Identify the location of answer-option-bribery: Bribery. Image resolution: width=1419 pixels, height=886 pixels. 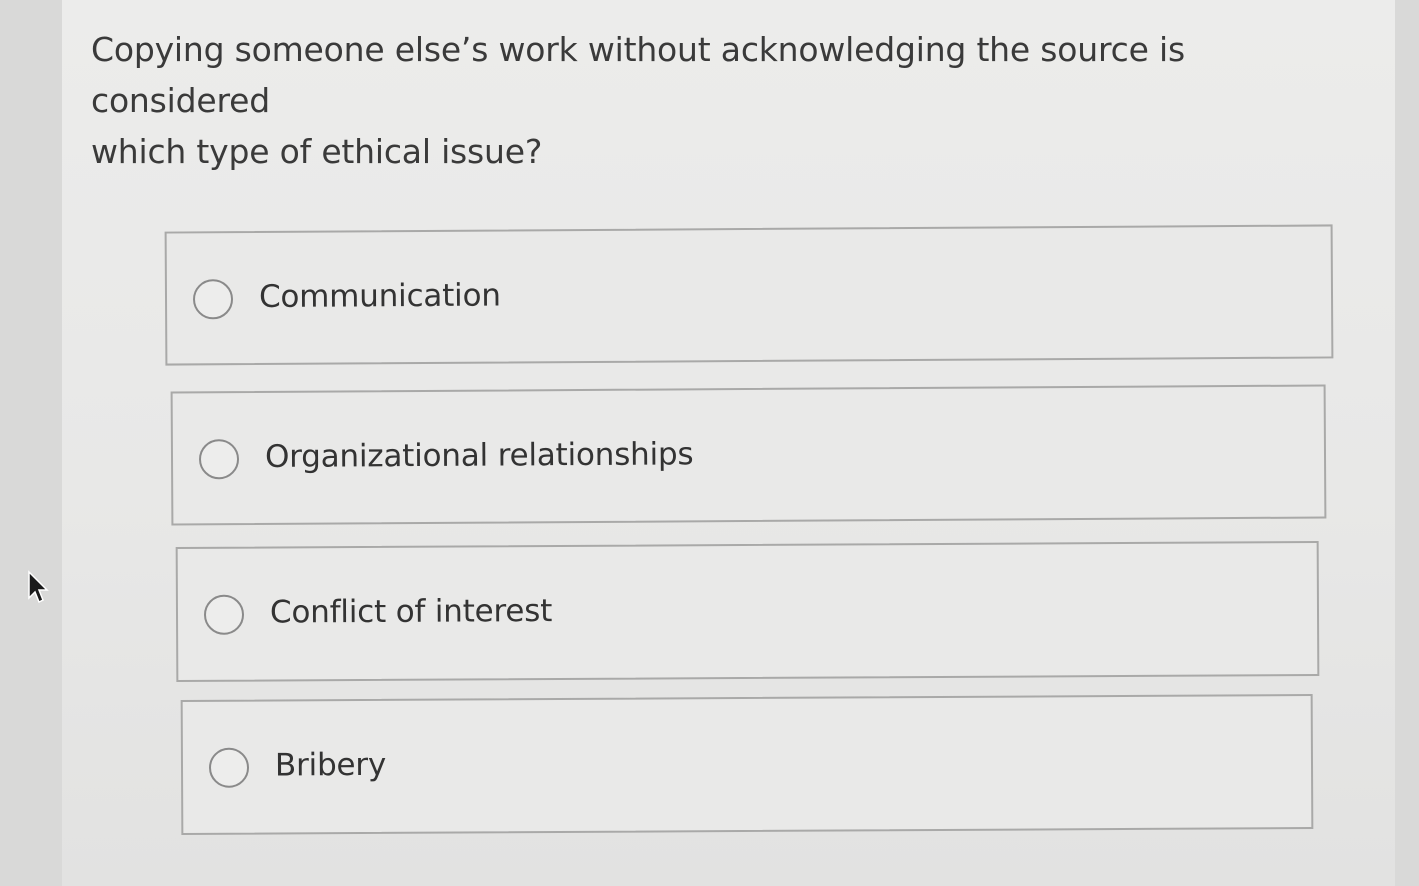
(747, 764).